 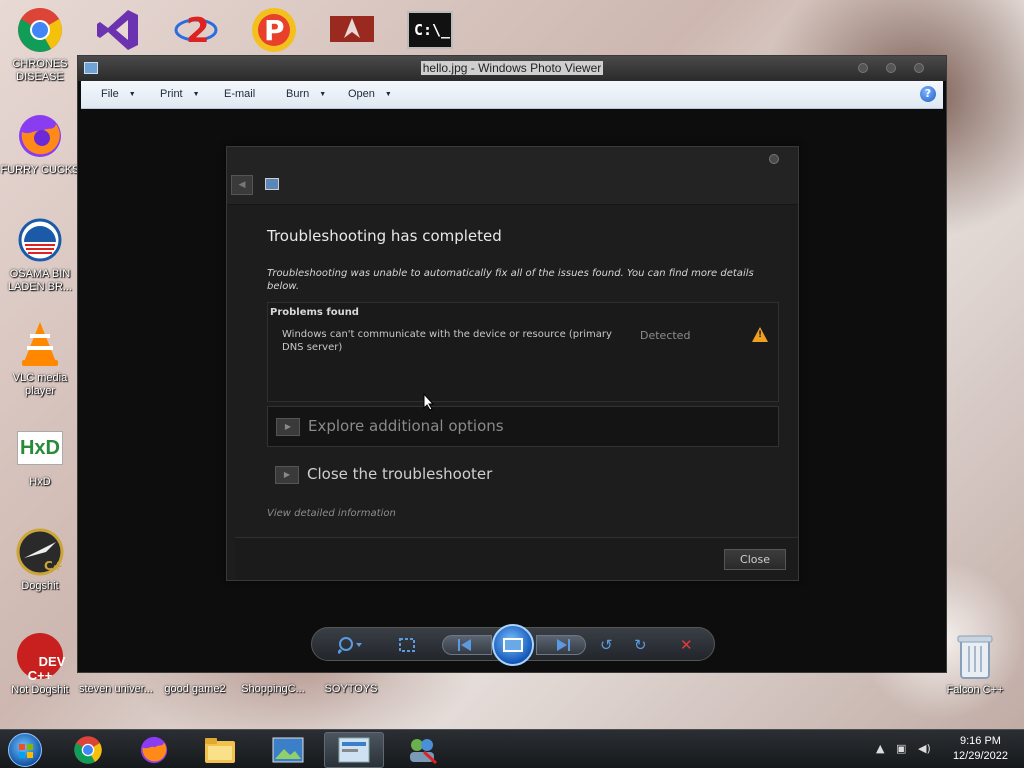 I want to click on taskbar-chrome, so click(x=88, y=750).